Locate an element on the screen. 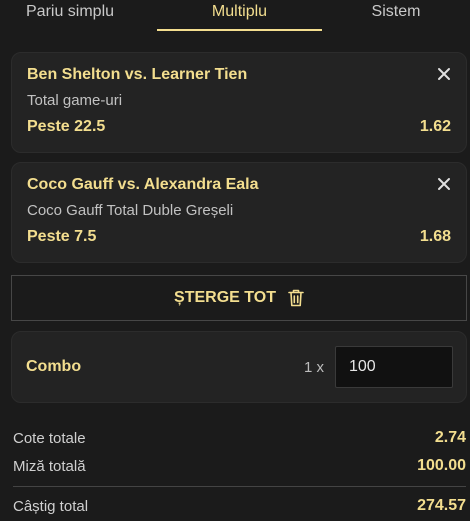 The width and height of the screenshot is (470, 521). total-stake-label: Miză totală is located at coordinates (49, 466).